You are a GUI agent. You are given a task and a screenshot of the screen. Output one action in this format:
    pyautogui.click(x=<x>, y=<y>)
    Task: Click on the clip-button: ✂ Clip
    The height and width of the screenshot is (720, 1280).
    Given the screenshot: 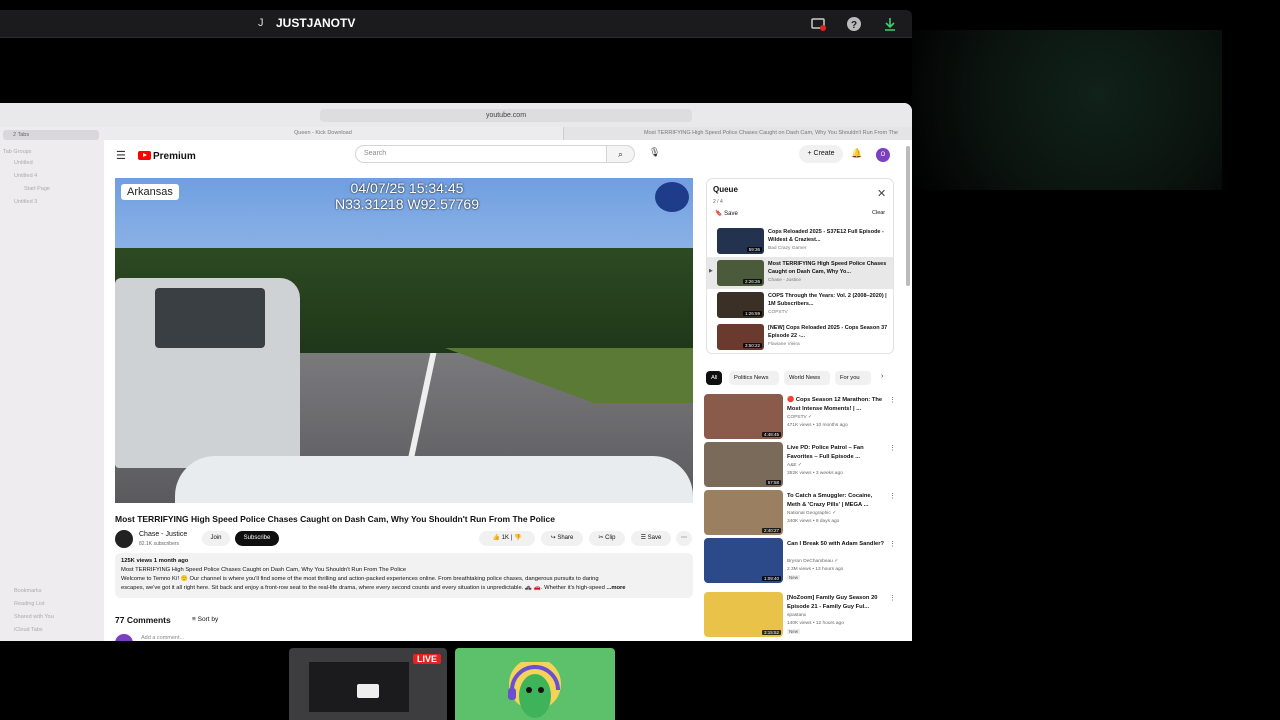 What is the action you would take?
    pyautogui.click(x=607, y=538)
    